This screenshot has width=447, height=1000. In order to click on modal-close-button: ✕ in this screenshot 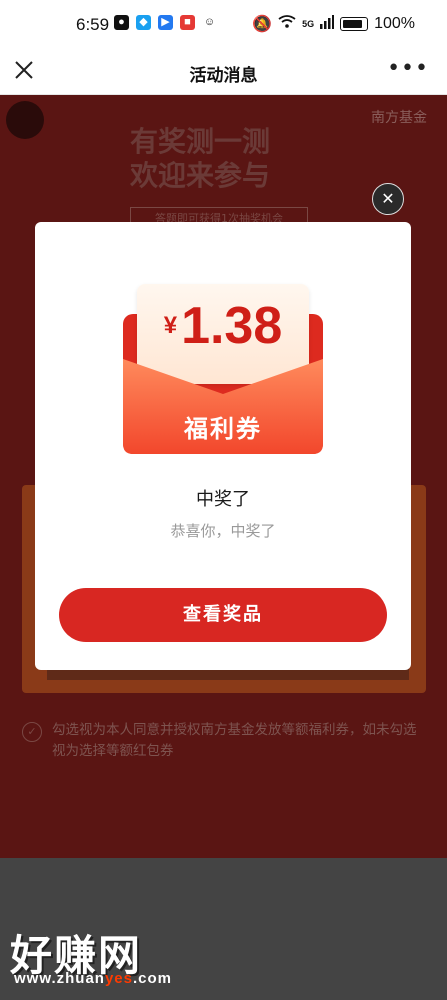, I will do `click(388, 199)`.